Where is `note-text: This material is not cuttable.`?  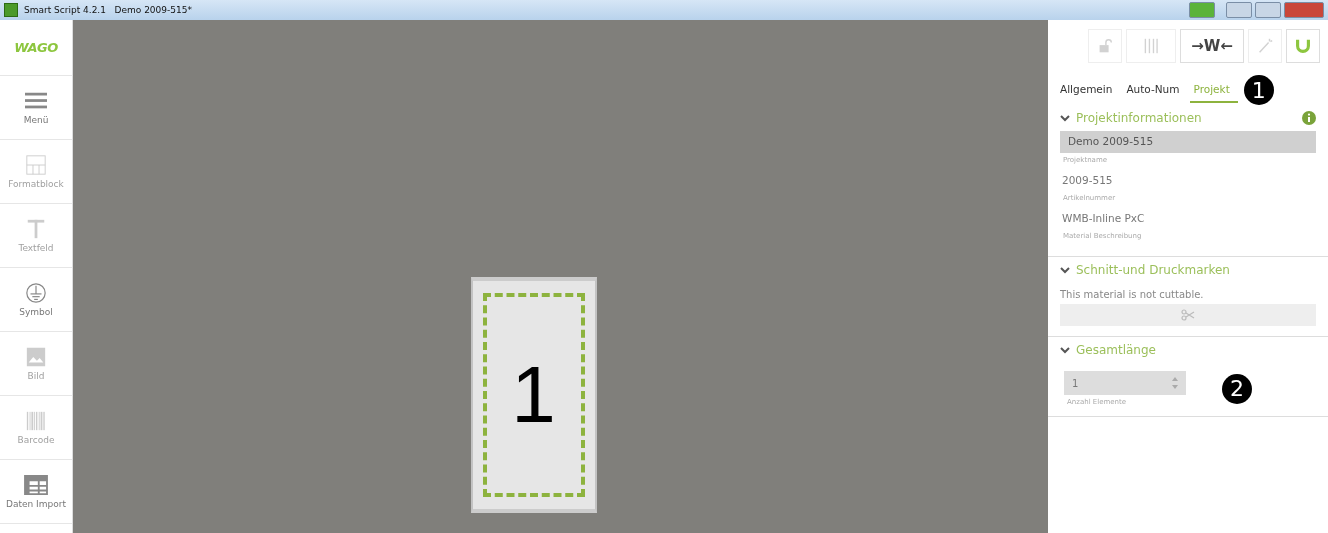
note-text: This material is not cuttable. is located at coordinates (1132, 294).